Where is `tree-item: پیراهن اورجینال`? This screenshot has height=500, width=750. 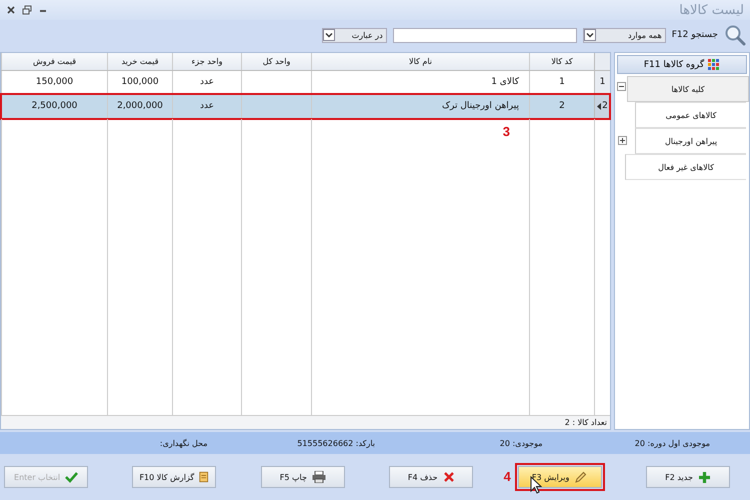 tree-item: پیراهن اورجینال is located at coordinates (690, 141).